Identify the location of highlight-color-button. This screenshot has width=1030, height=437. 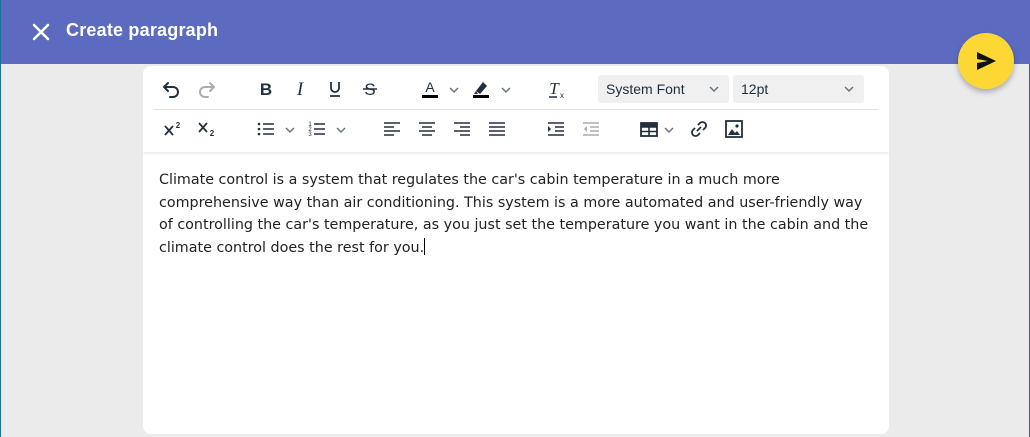
(481, 89).